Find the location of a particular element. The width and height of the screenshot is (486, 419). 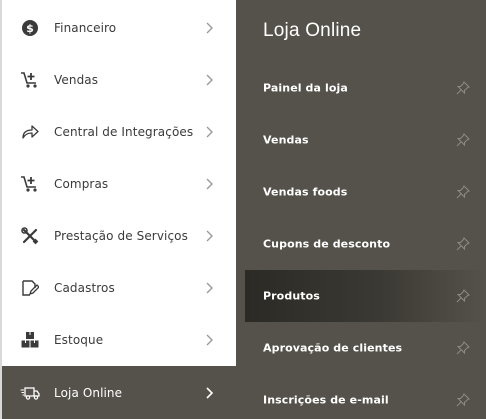

submenu-item-label: Aprovação de clientes is located at coordinates (333, 348).